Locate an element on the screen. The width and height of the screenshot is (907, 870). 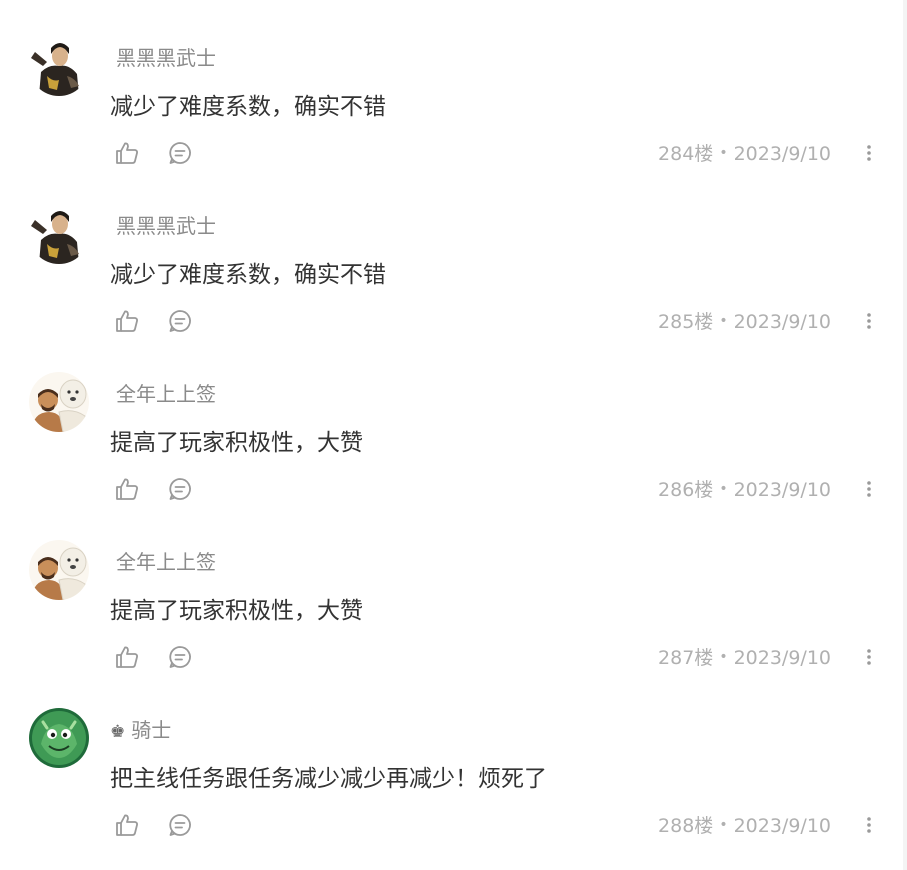
comment-meta: 288楼 • 2023/9/10 is located at coordinates (744, 827).